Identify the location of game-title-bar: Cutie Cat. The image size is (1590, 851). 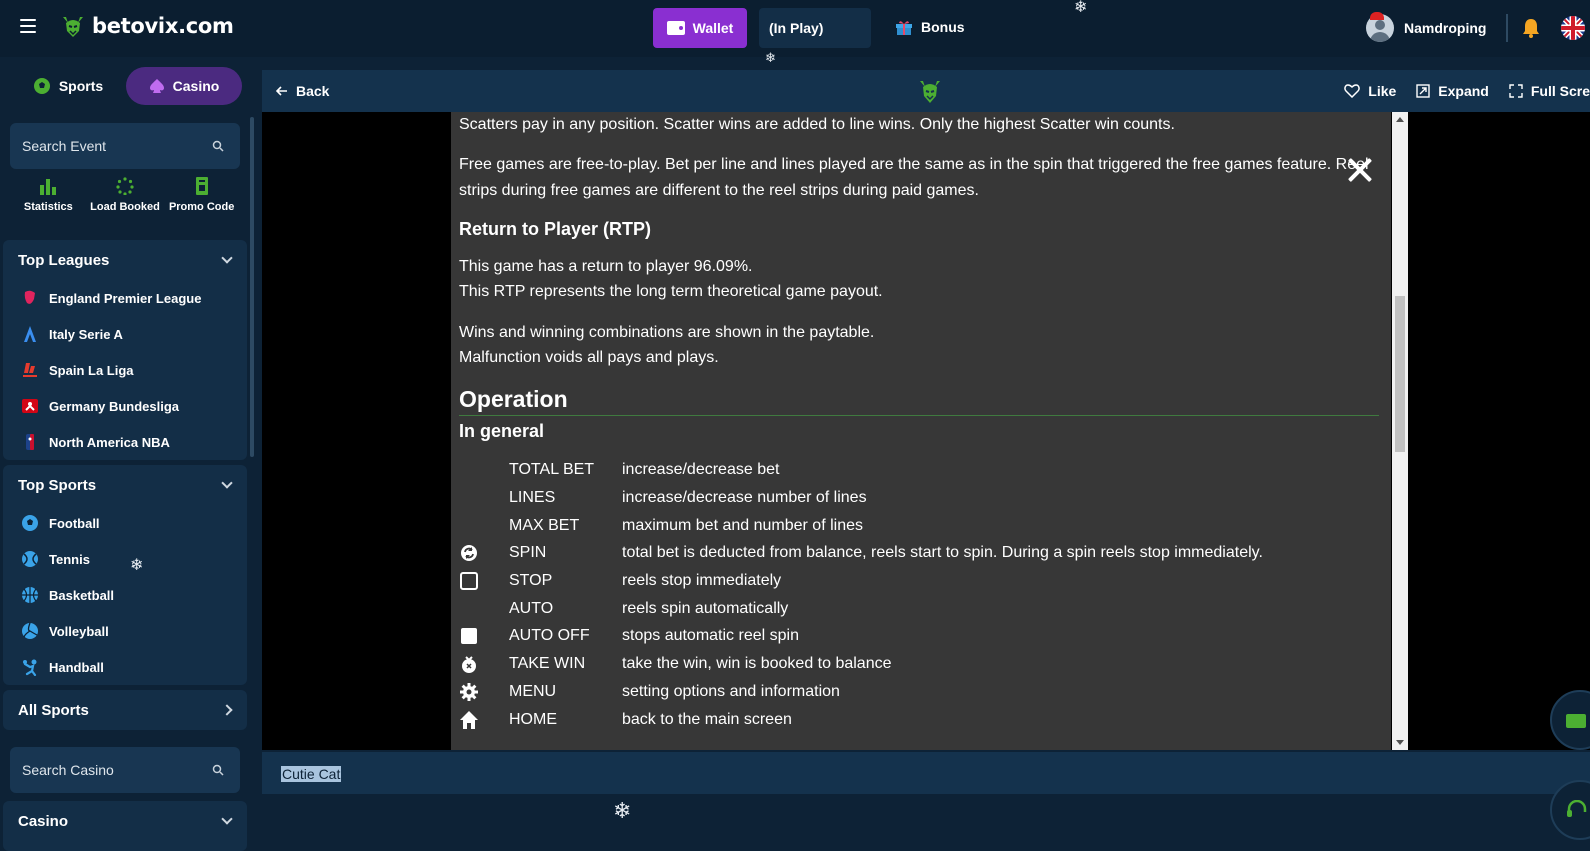
(926, 773).